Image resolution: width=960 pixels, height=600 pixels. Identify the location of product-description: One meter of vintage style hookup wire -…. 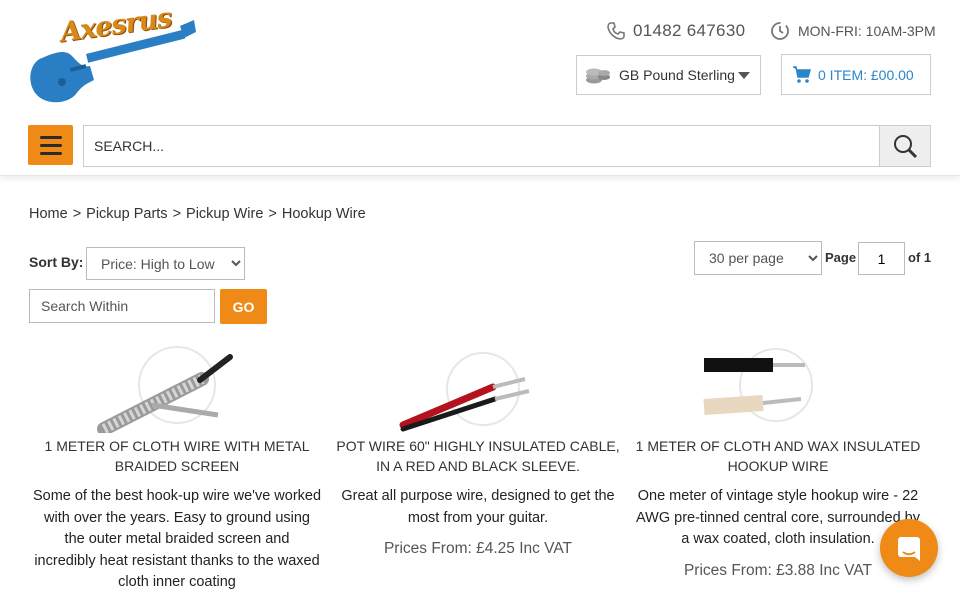
(778, 517).